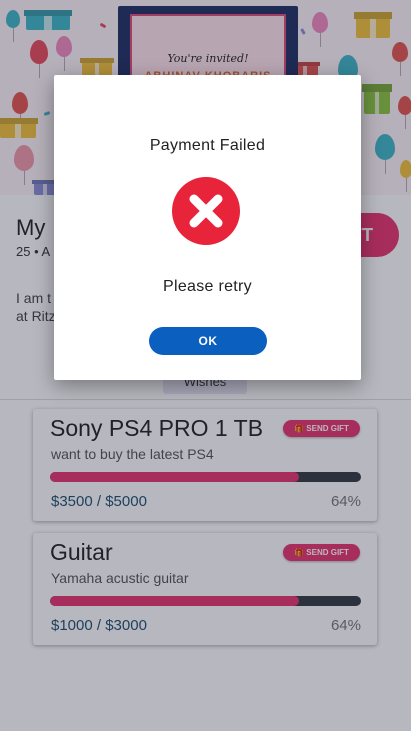  I want to click on dialog-title: Payment Failed, so click(207, 145).